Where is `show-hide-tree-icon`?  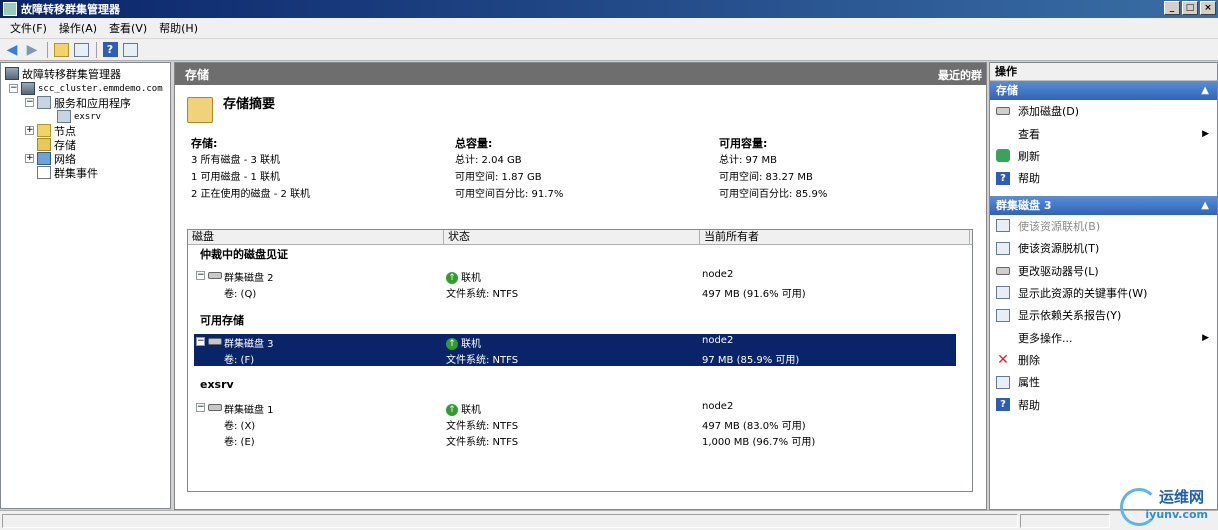 show-hide-tree-icon is located at coordinates (81, 50).